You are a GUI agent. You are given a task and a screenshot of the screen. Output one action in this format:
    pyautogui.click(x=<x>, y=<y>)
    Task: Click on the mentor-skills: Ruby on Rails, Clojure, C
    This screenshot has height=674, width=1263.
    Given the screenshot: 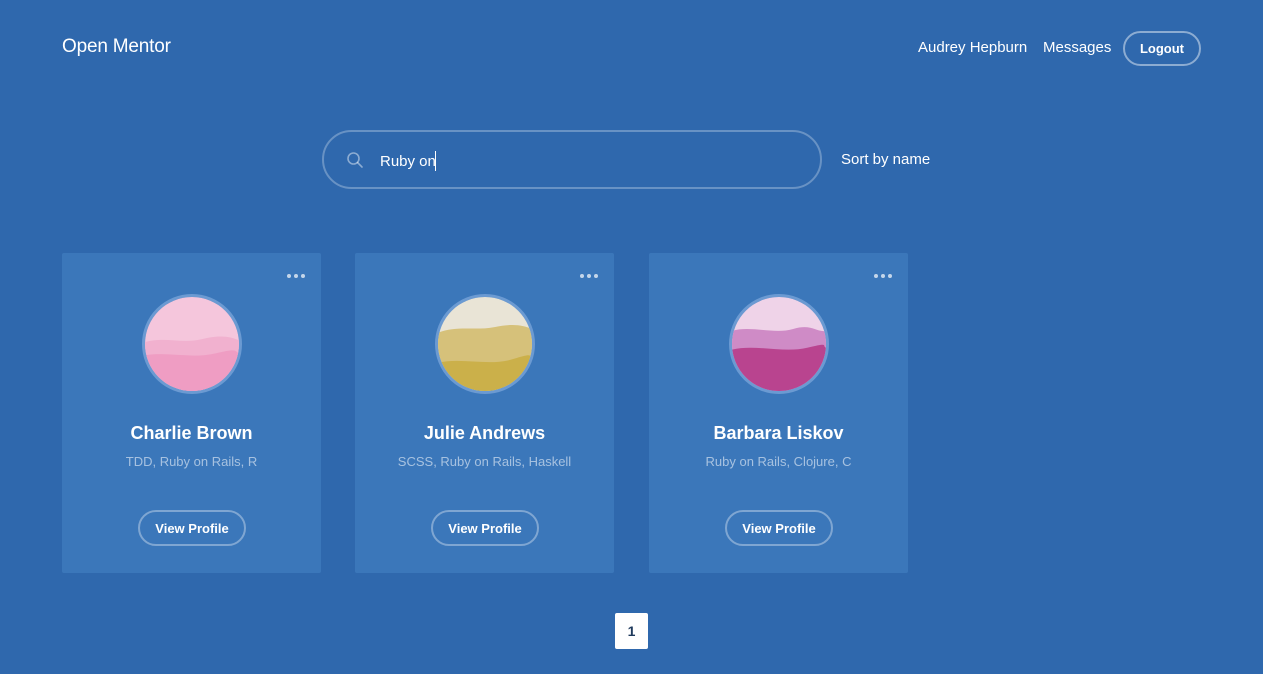 What is the action you would take?
    pyautogui.click(x=778, y=461)
    